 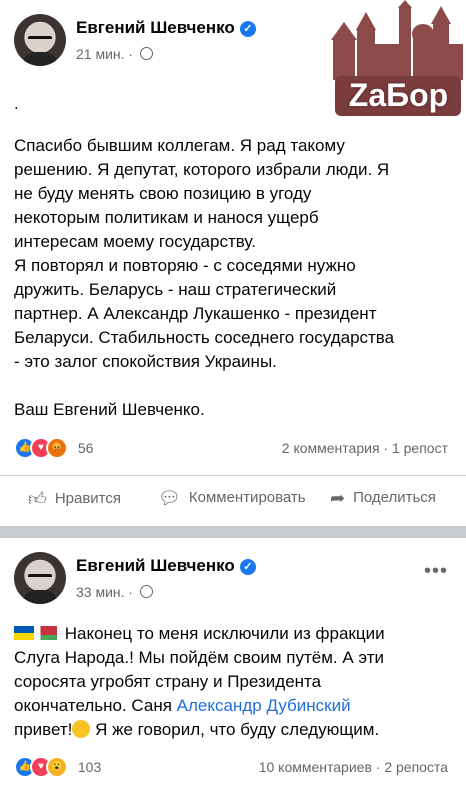 I want to click on ukraine-flag-icon, so click(x=24, y=633).